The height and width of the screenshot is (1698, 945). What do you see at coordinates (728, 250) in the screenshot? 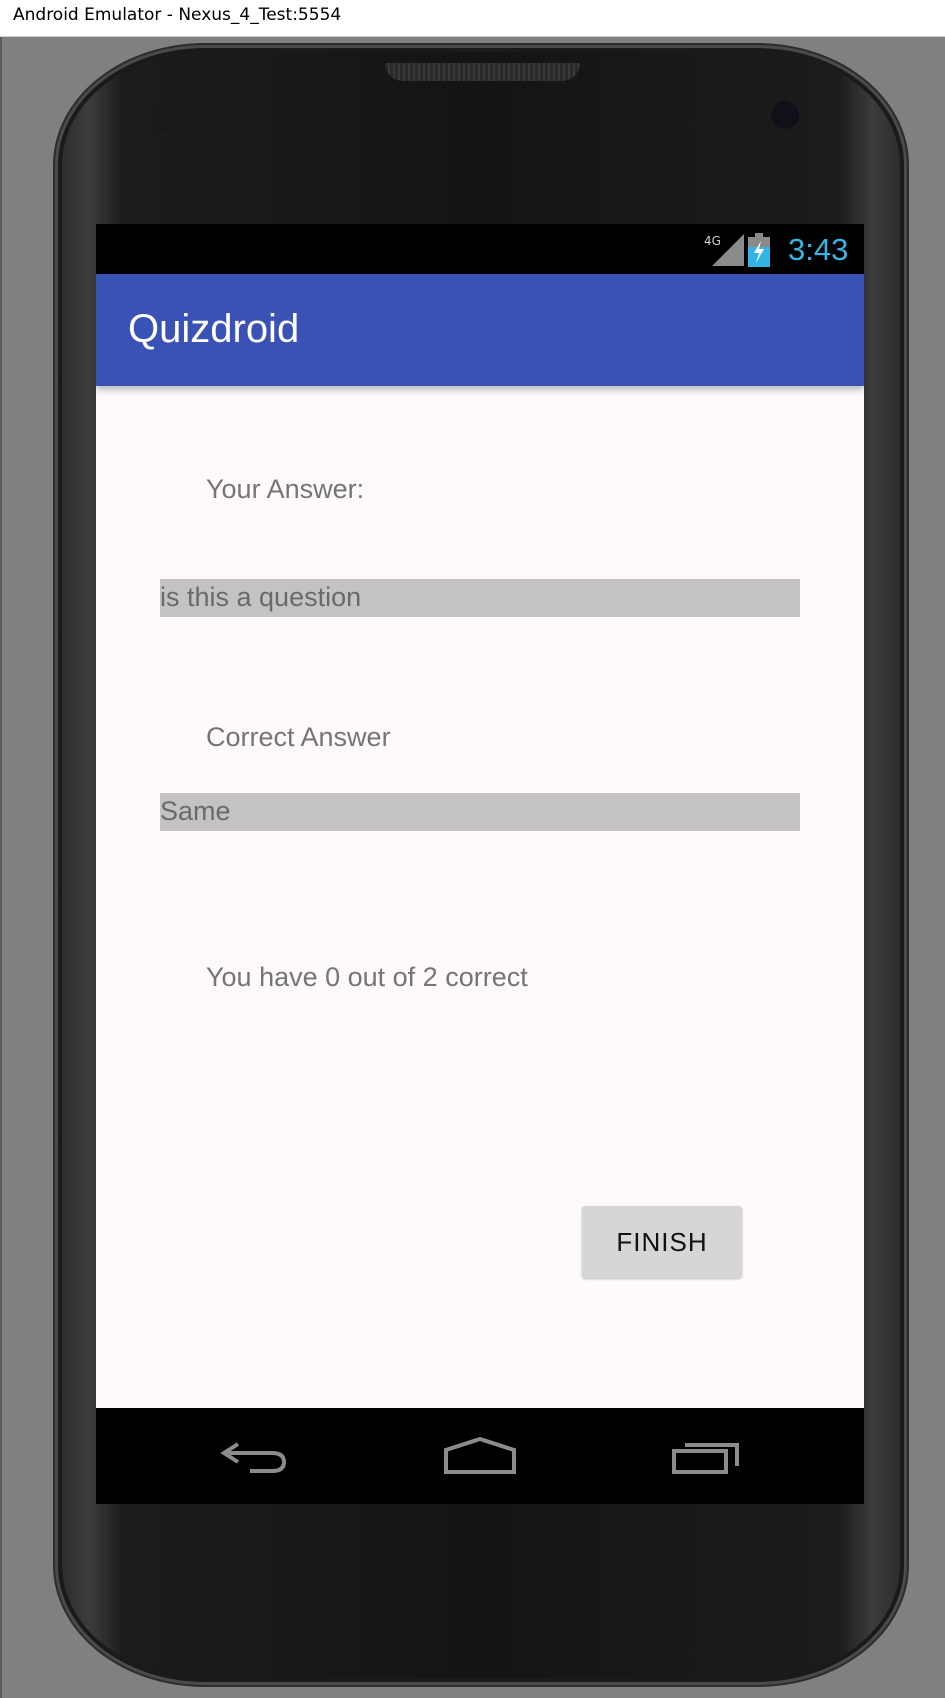
I see `signal-icon` at bounding box center [728, 250].